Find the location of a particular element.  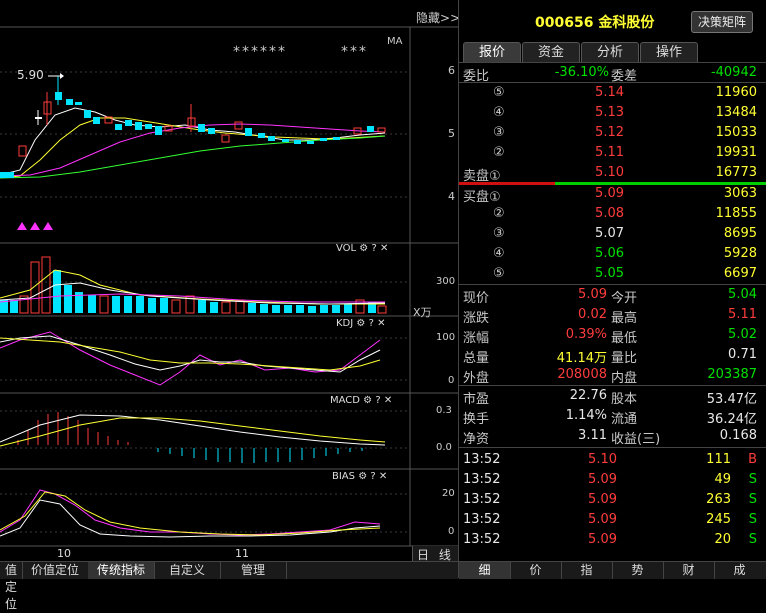

tick-side: B is located at coordinates (752, 459).